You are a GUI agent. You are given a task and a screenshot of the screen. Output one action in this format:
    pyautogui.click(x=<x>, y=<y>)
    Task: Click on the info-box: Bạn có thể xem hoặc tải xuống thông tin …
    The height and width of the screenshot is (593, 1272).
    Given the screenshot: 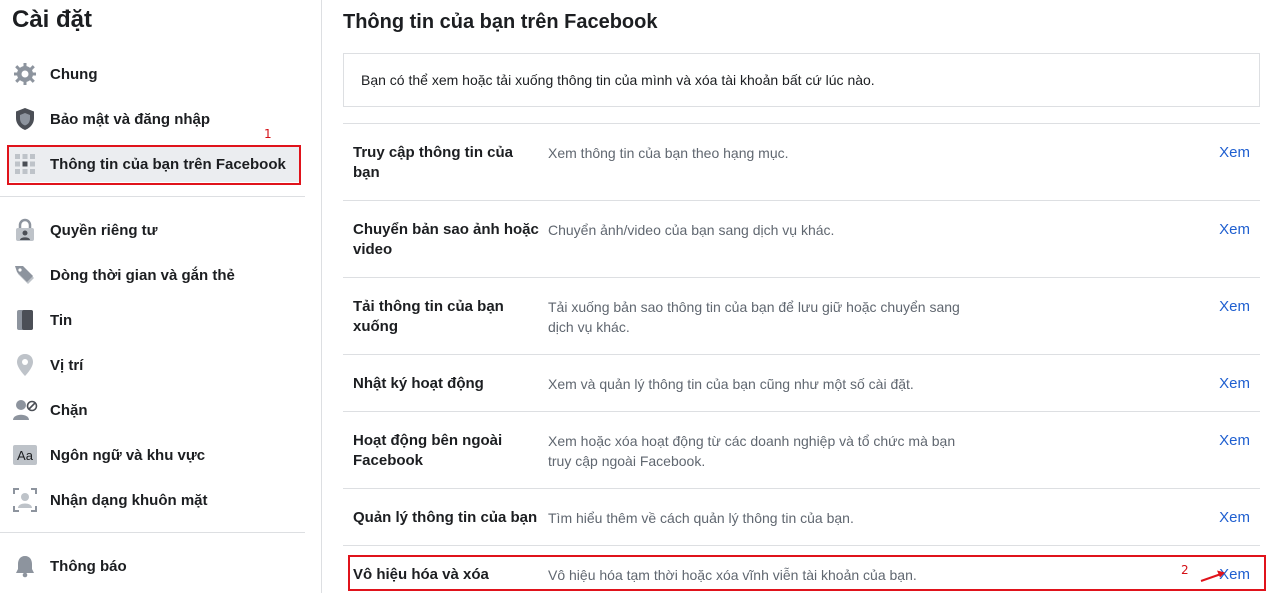 What is the action you would take?
    pyautogui.click(x=801, y=80)
    